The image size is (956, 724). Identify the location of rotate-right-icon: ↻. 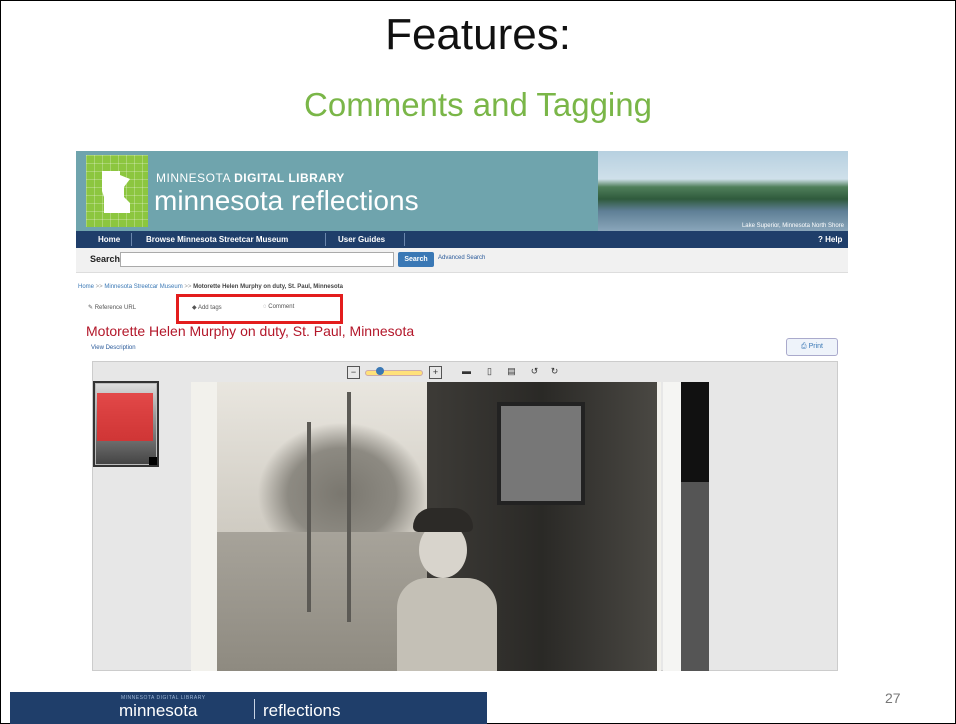
(554, 371).